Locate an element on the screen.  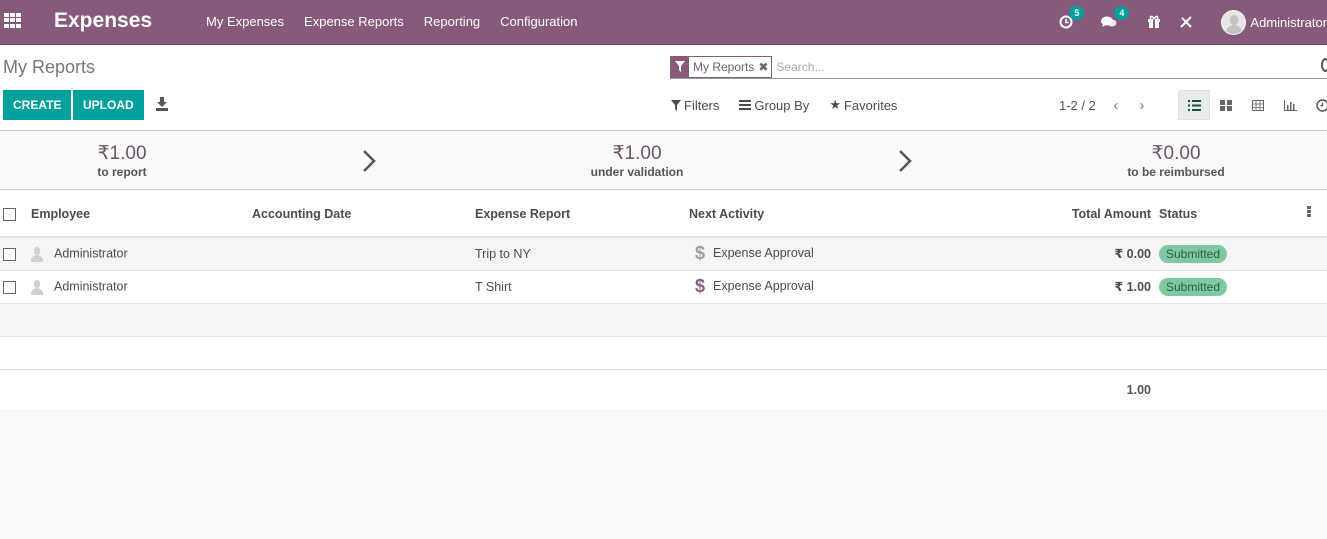
favorites-label: Favorites is located at coordinates (870, 105).